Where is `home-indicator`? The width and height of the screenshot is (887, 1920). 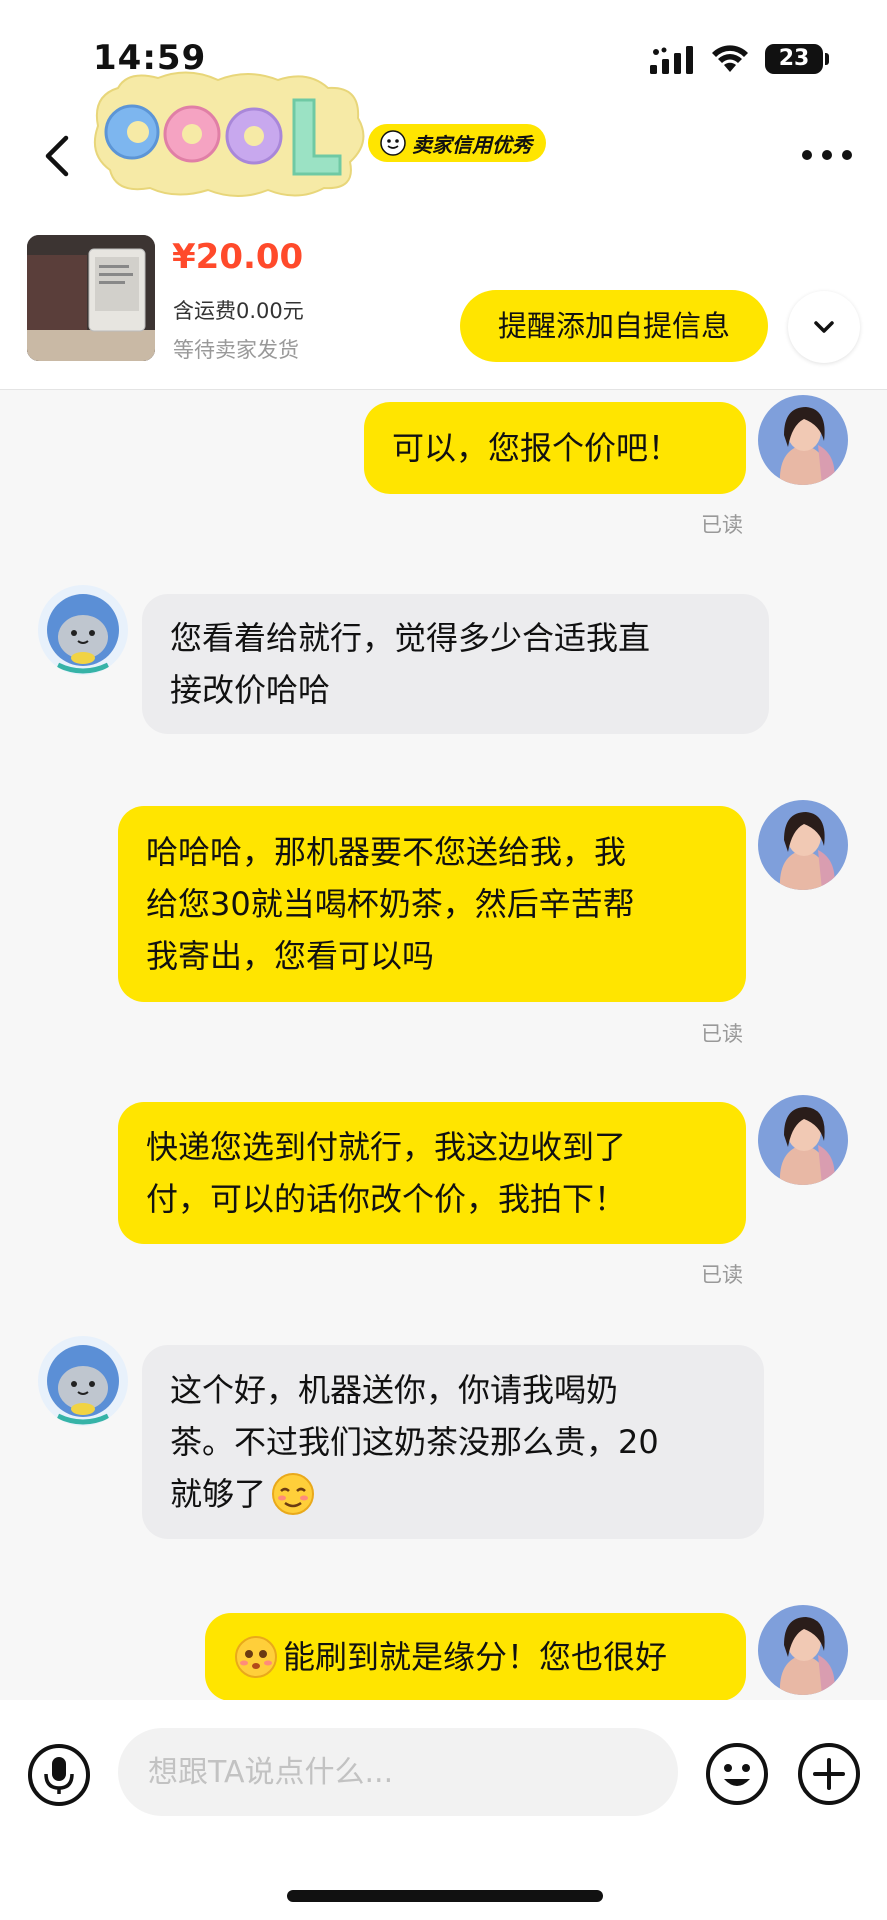 home-indicator is located at coordinates (445, 1896).